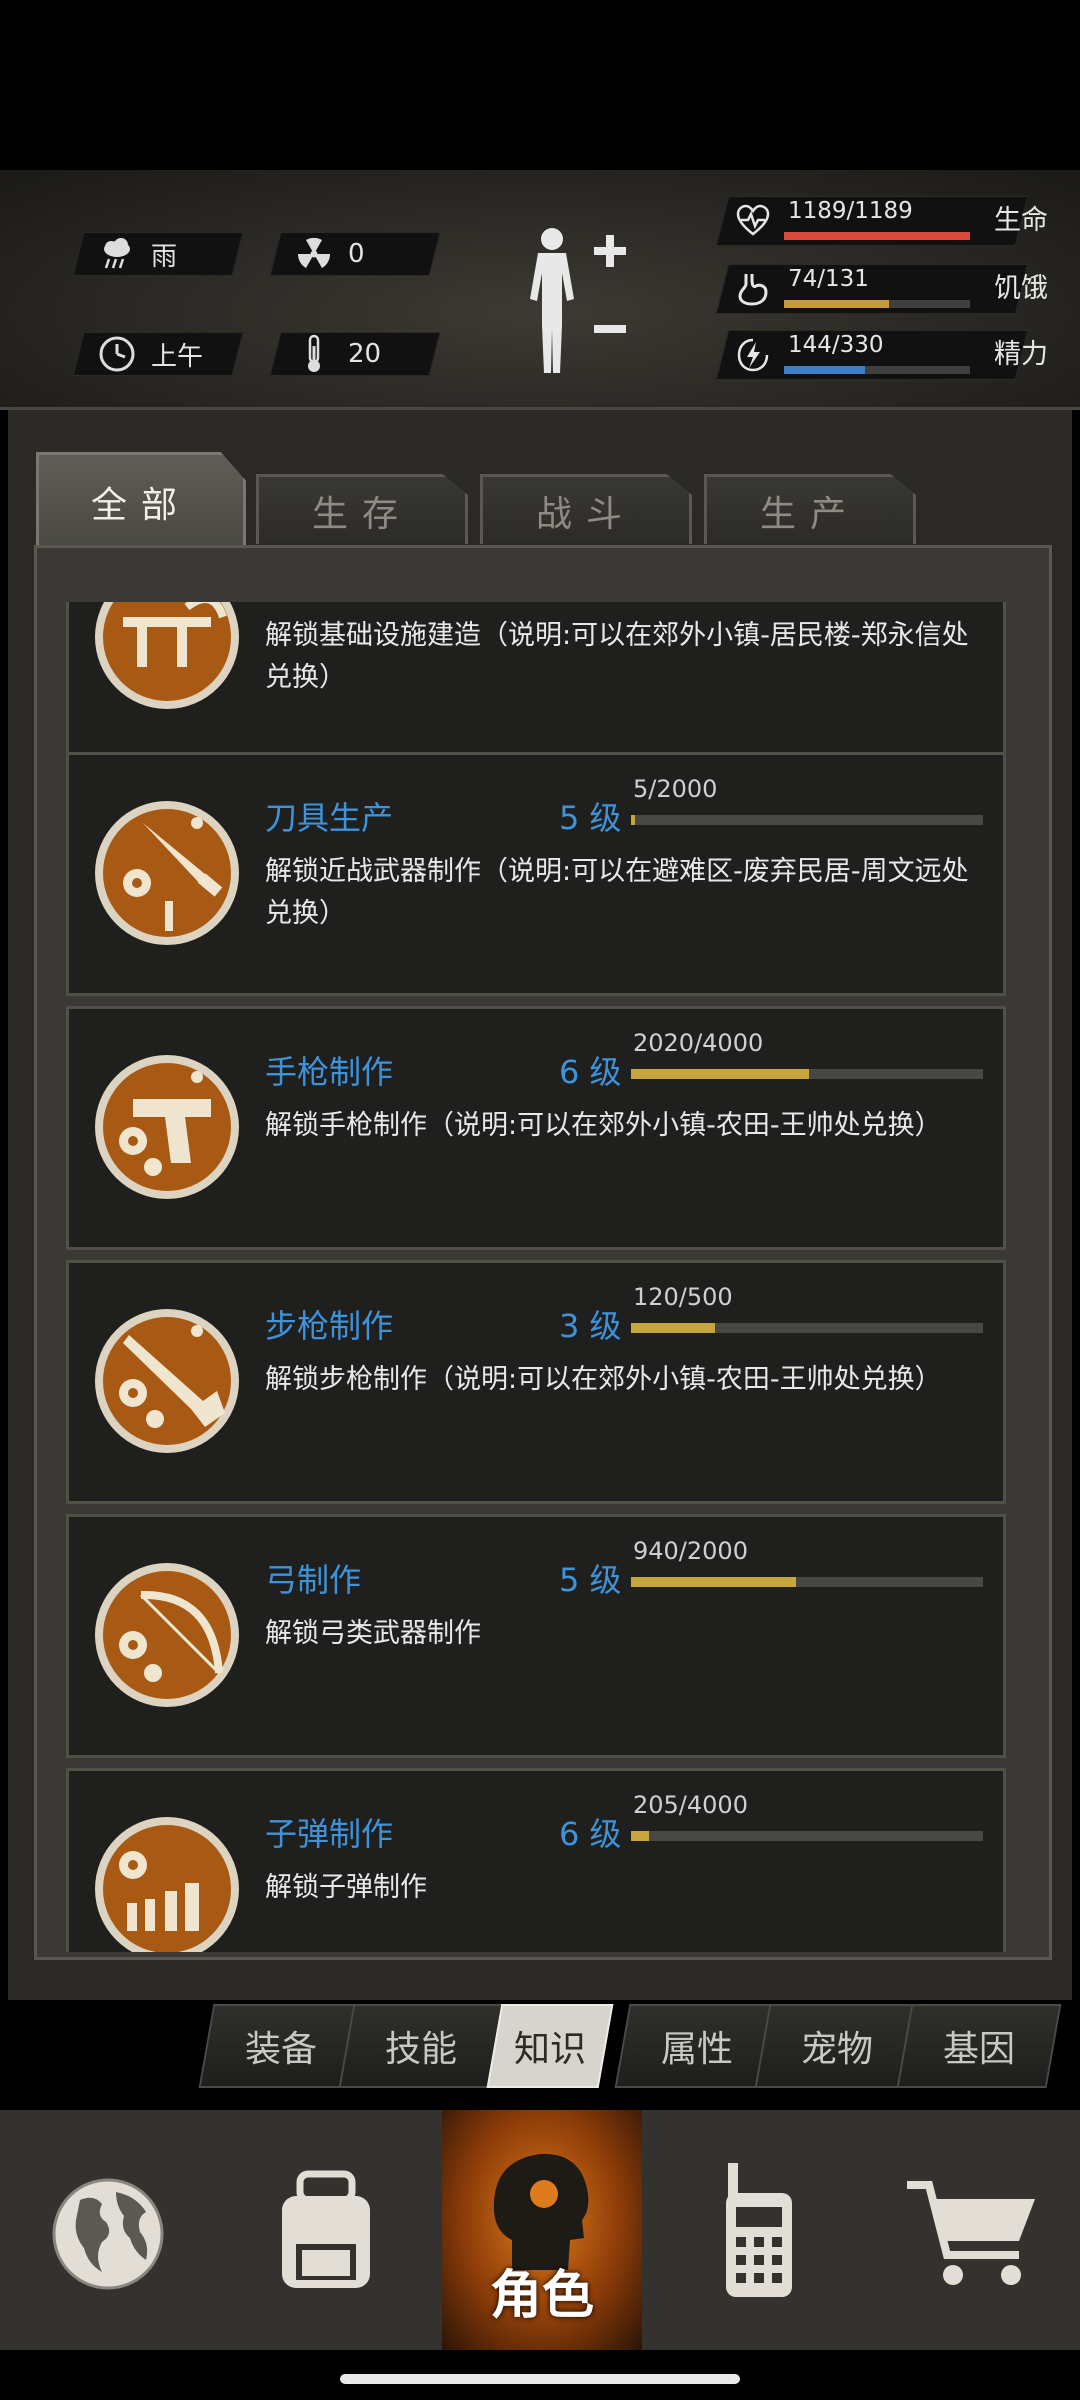 The height and width of the screenshot is (2400, 1080). What do you see at coordinates (753, 221) in the screenshot?
I see `heart-pulse-icon` at bounding box center [753, 221].